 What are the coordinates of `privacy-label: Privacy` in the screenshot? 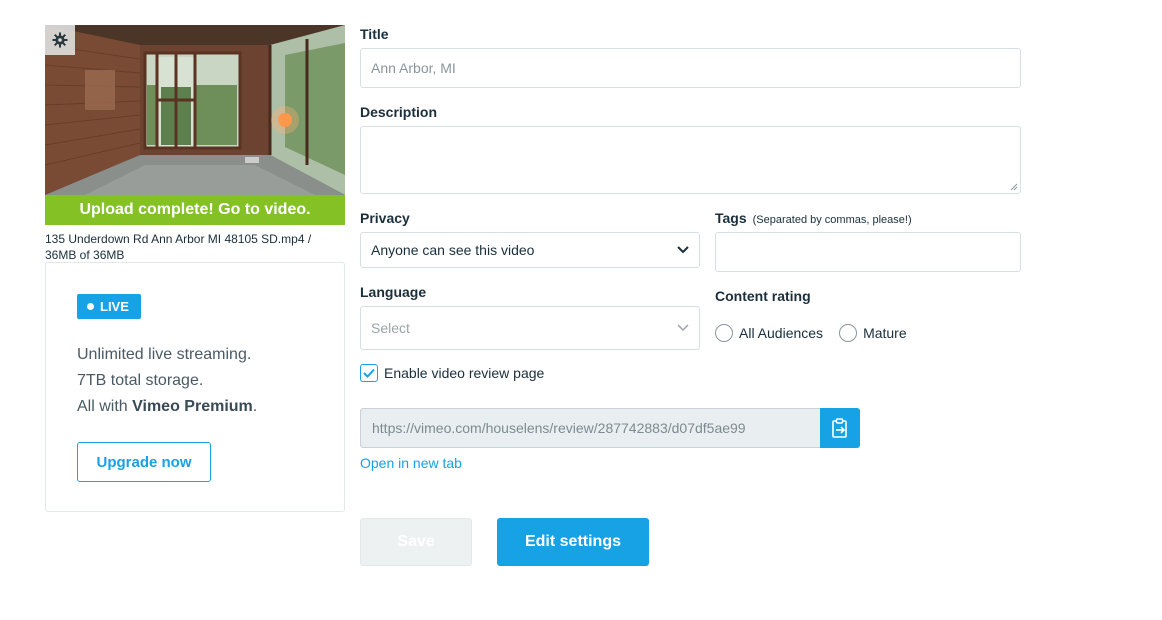 It's located at (385, 218).